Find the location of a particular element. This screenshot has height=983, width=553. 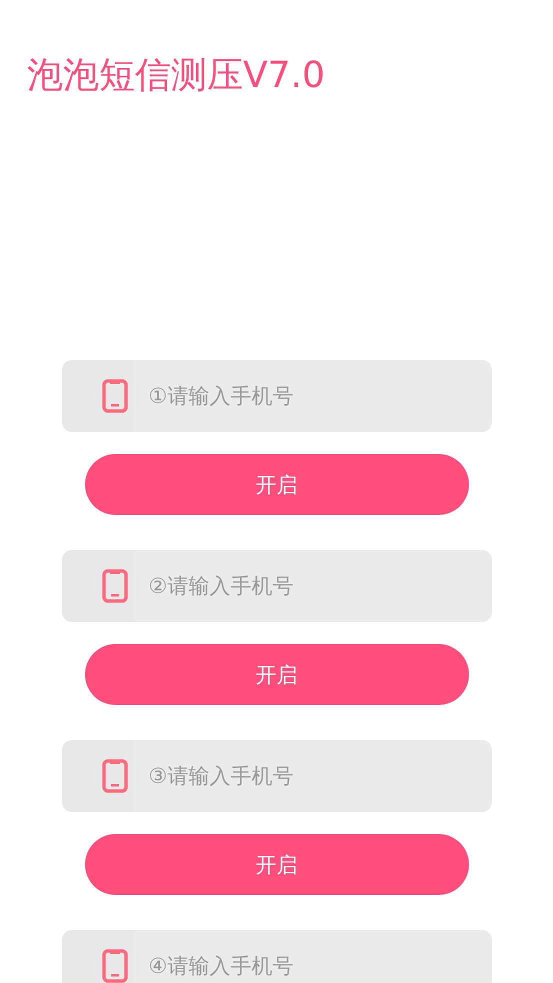

app-title: 泡泡短信测压V7.0 is located at coordinates (176, 76).